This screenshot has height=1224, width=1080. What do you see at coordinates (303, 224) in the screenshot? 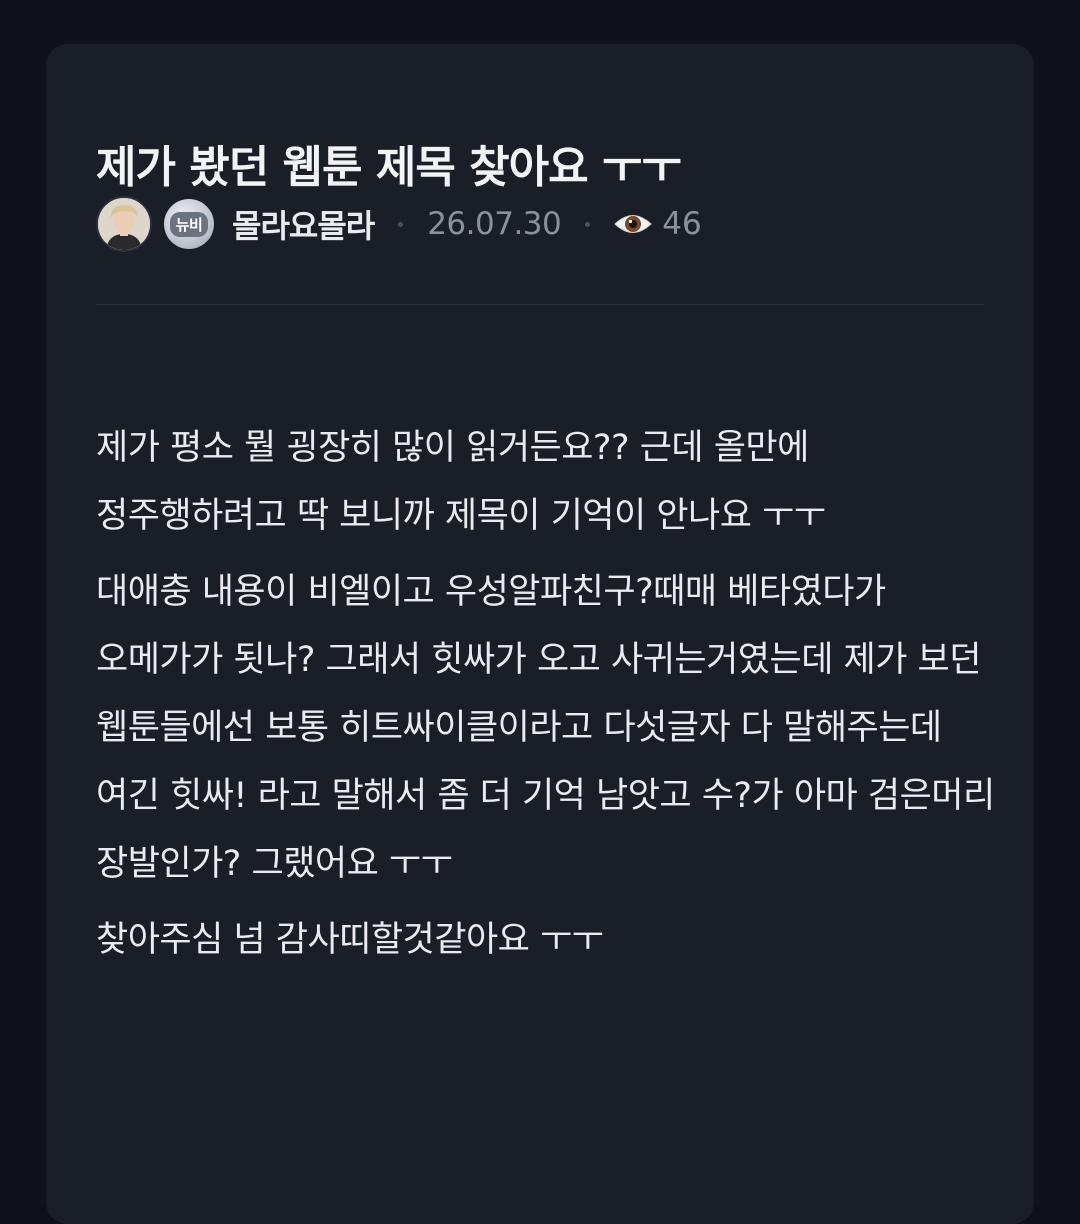
I see `author-name: 몰라요몰라` at bounding box center [303, 224].